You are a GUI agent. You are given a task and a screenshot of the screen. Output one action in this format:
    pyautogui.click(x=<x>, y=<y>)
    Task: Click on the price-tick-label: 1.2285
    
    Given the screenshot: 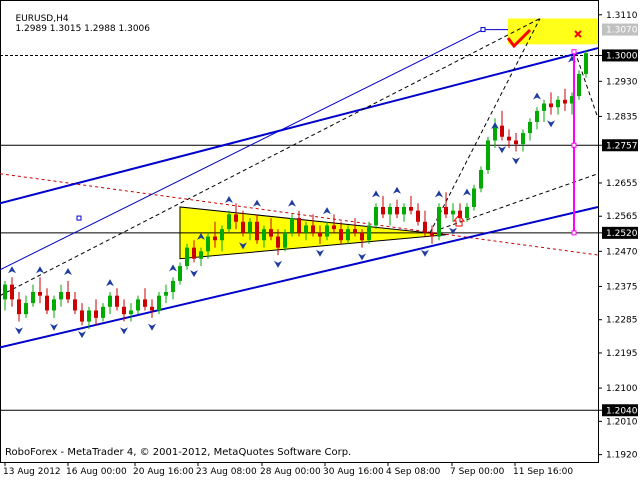 What is the action you would take?
    pyautogui.click(x=622, y=321)
    